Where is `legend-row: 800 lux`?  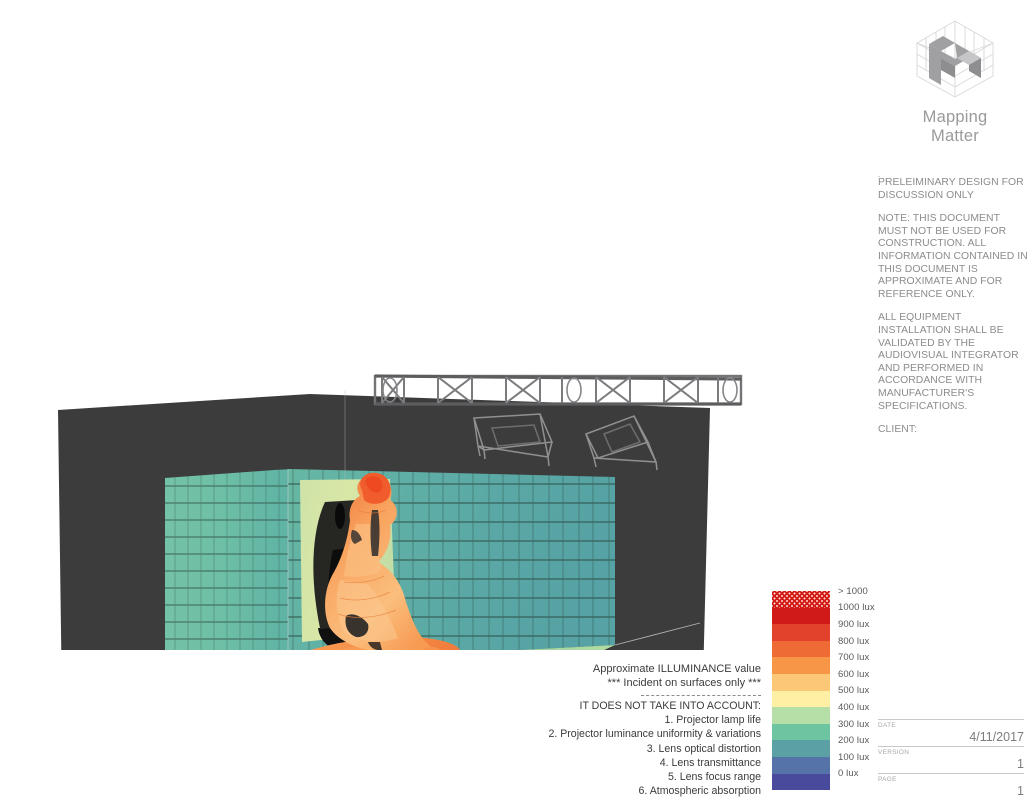
legend-row: 800 lux is located at coordinates (831, 647).